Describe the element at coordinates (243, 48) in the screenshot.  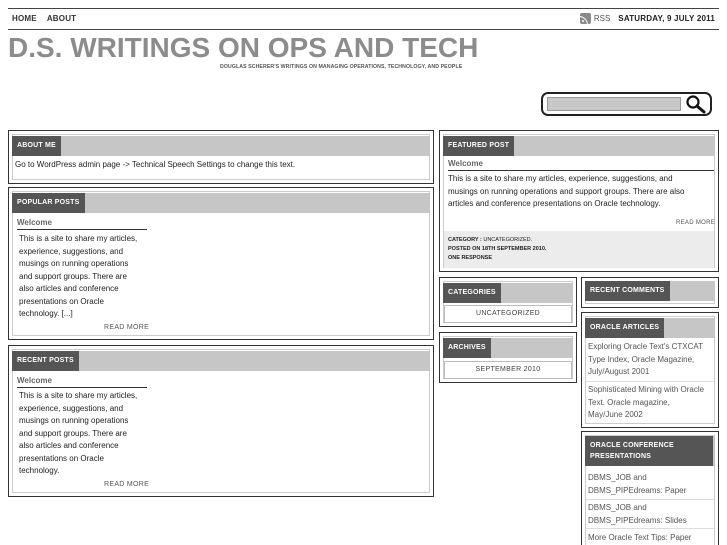
I see `site-title: D.S. WRITINGS ON OPS AND TECH` at that location.